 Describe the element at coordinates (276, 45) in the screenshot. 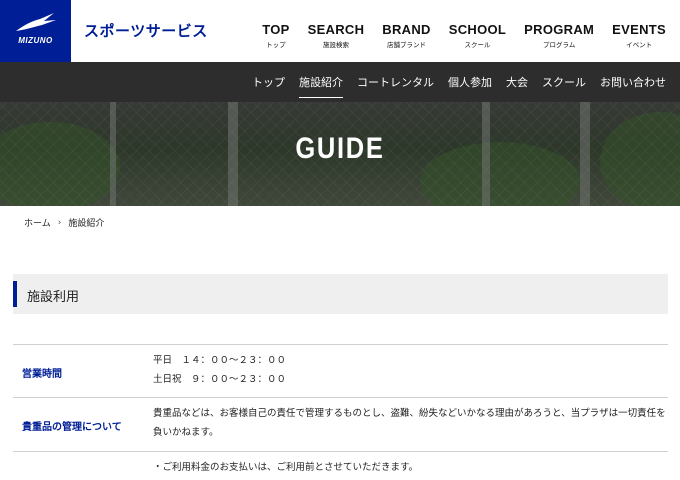

I see `main-nav-sublabel: トップ` at that location.